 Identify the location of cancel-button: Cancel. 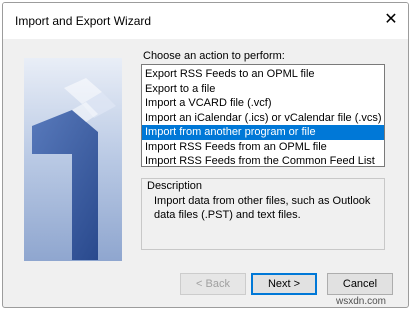
(360, 284).